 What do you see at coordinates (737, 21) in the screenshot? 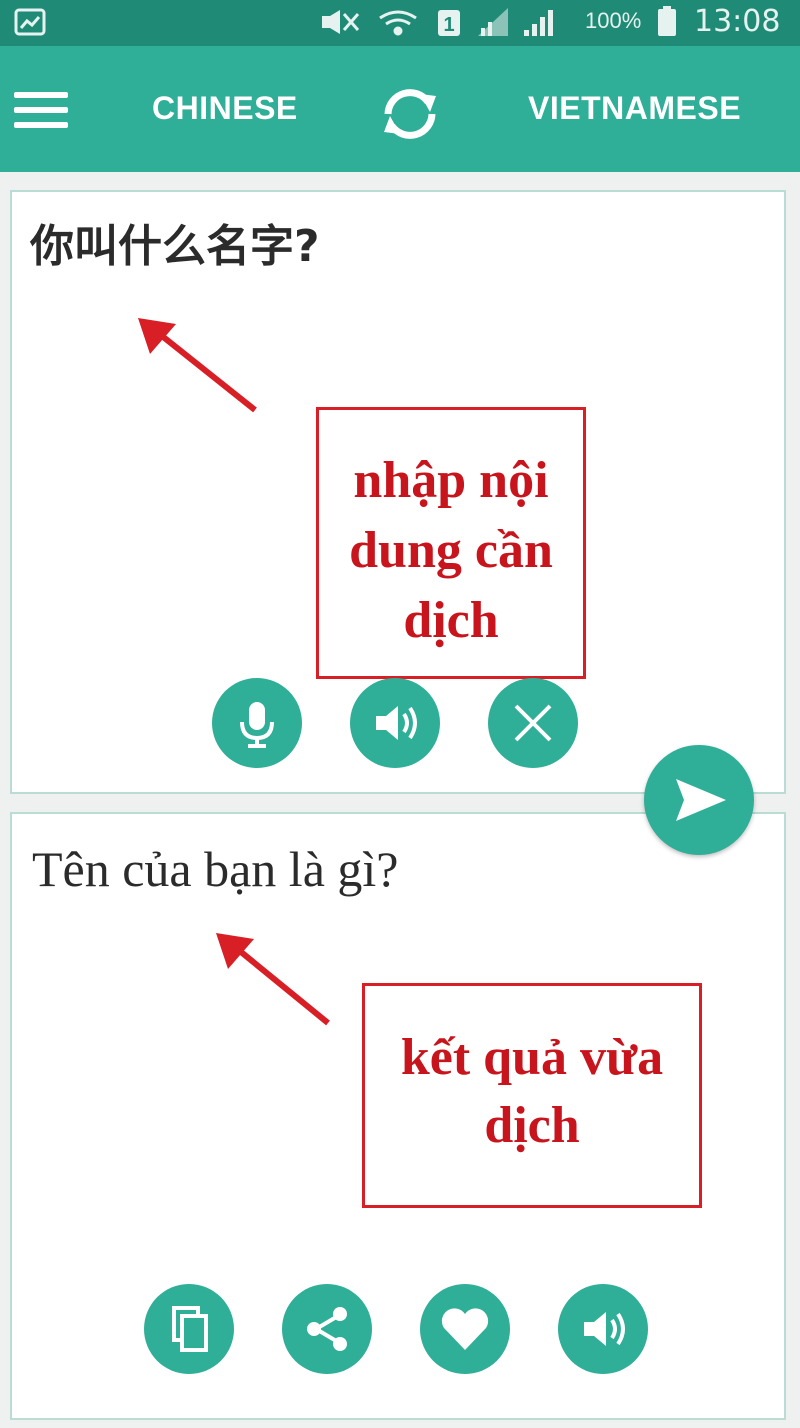
I see `clock: 13:08` at bounding box center [737, 21].